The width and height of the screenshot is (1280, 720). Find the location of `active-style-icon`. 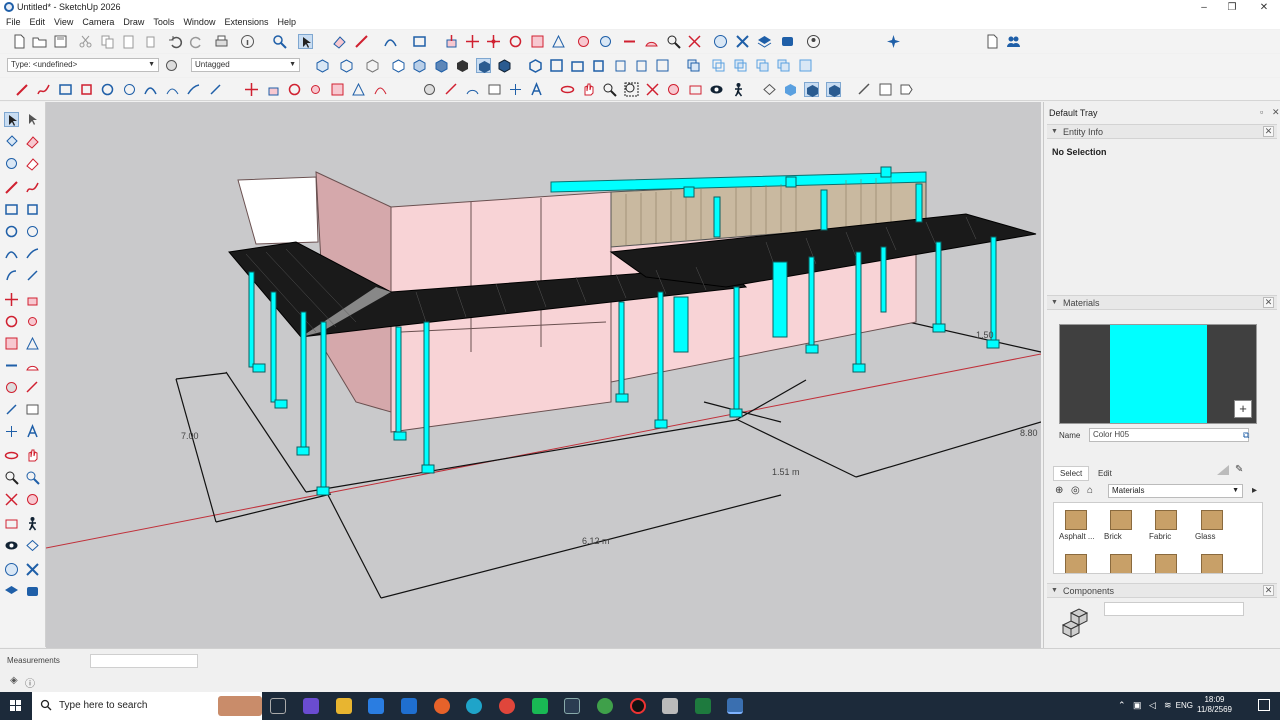

active-style-icon is located at coordinates (483, 65).